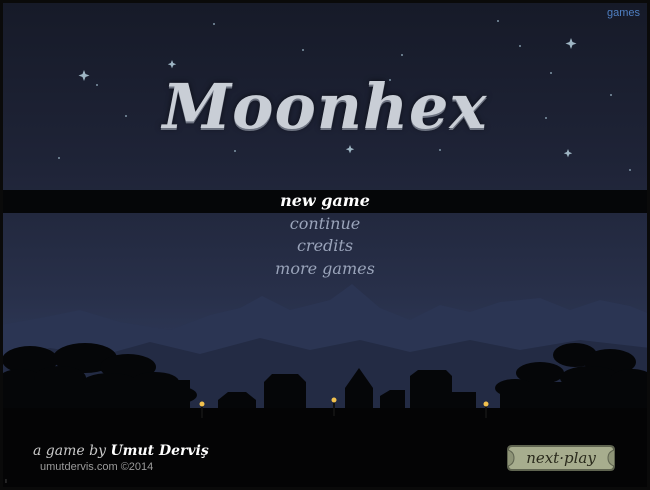 The height and width of the screenshot is (490, 650). Describe the element at coordinates (6, 481) in the screenshot. I see `corner-mark: ı` at that location.